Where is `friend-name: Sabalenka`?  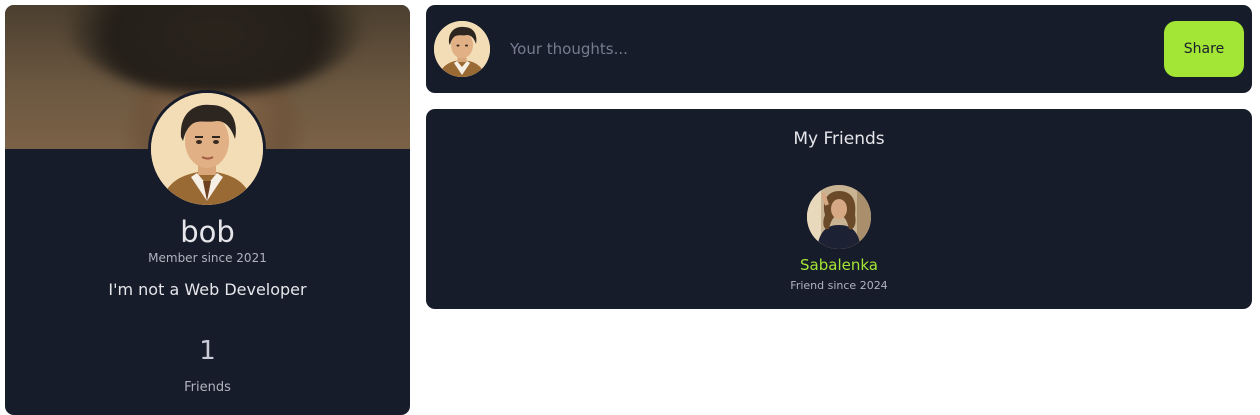 friend-name: Sabalenka is located at coordinates (839, 265).